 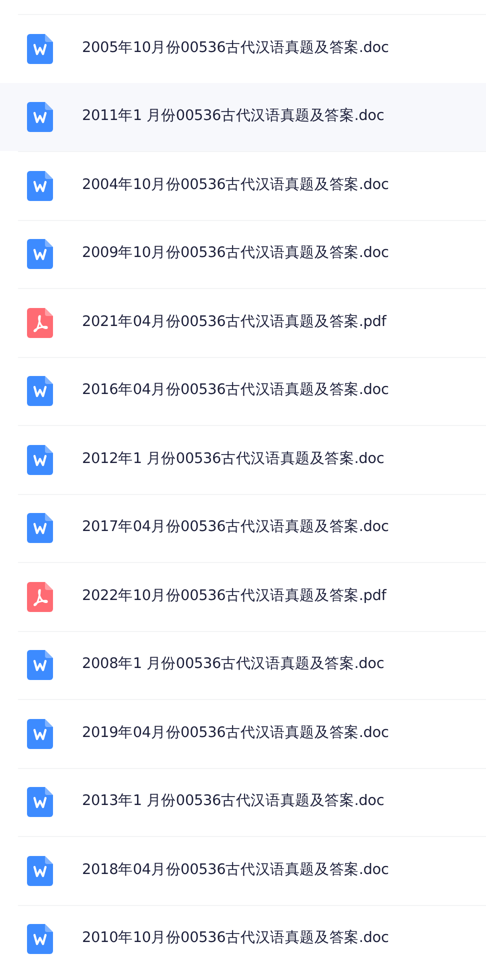 What do you see at coordinates (234, 322) in the screenshot?
I see `file-name: 2021年04月份00536古代汉语真题及答案.pdf` at bounding box center [234, 322].